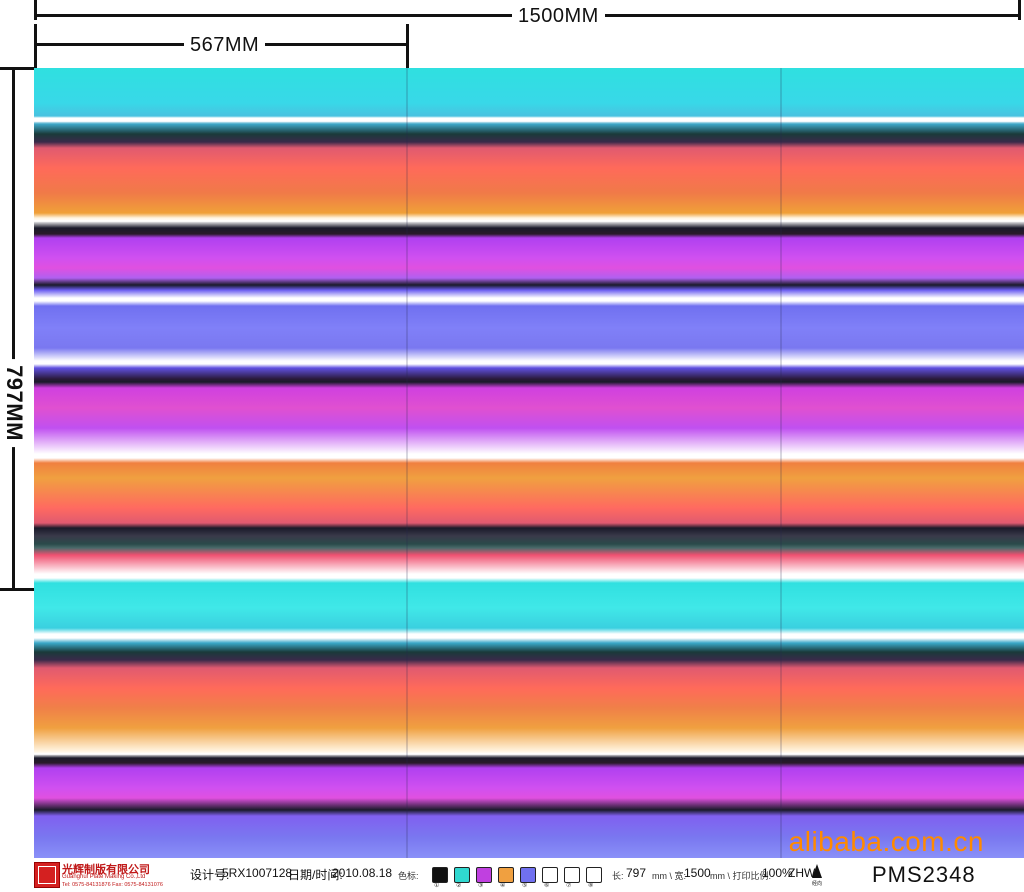  I want to click on left-ruler-bottom-tick, so click(17, 589).